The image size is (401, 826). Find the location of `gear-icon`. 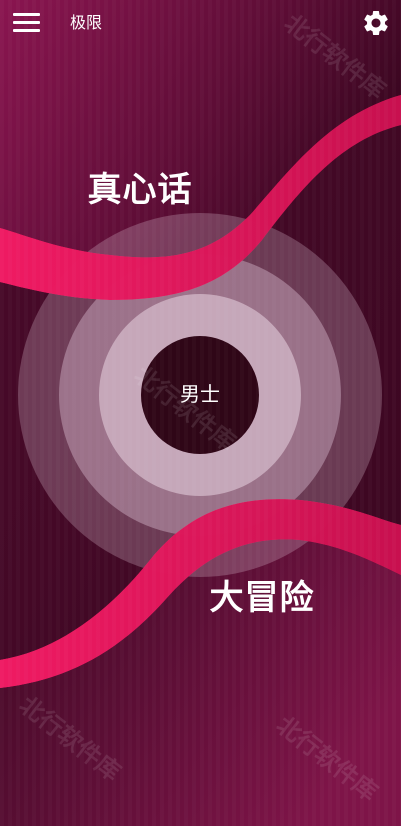

gear-icon is located at coordinates (376, 23).